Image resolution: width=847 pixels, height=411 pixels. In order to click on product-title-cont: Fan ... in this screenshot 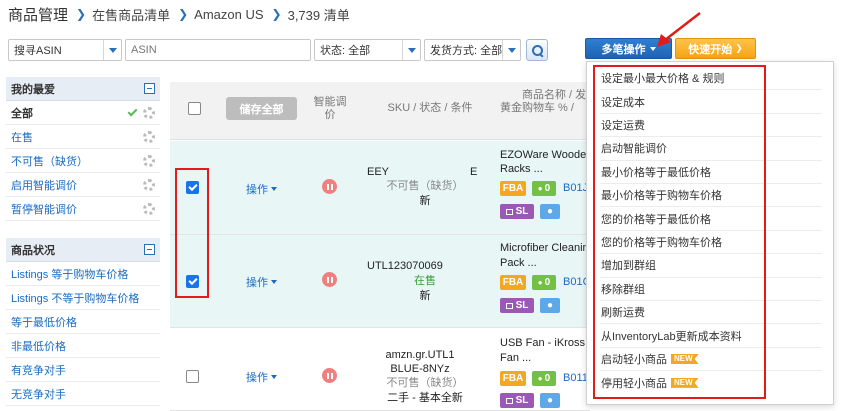, I will do `click(516, 358)`.